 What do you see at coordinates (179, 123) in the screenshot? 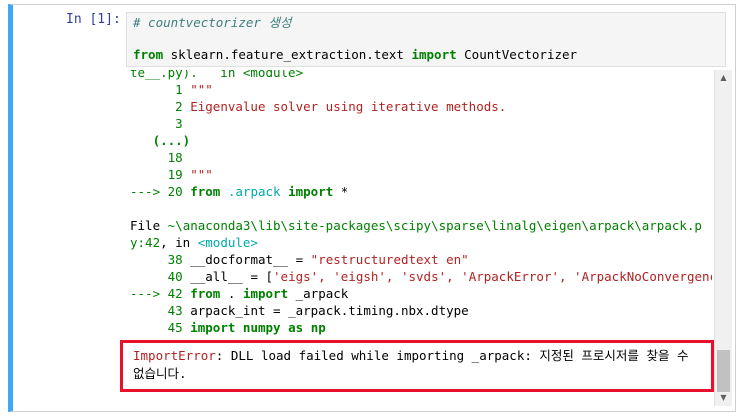
I see `trace-line-3: 3` at bounding box center [179, 123].